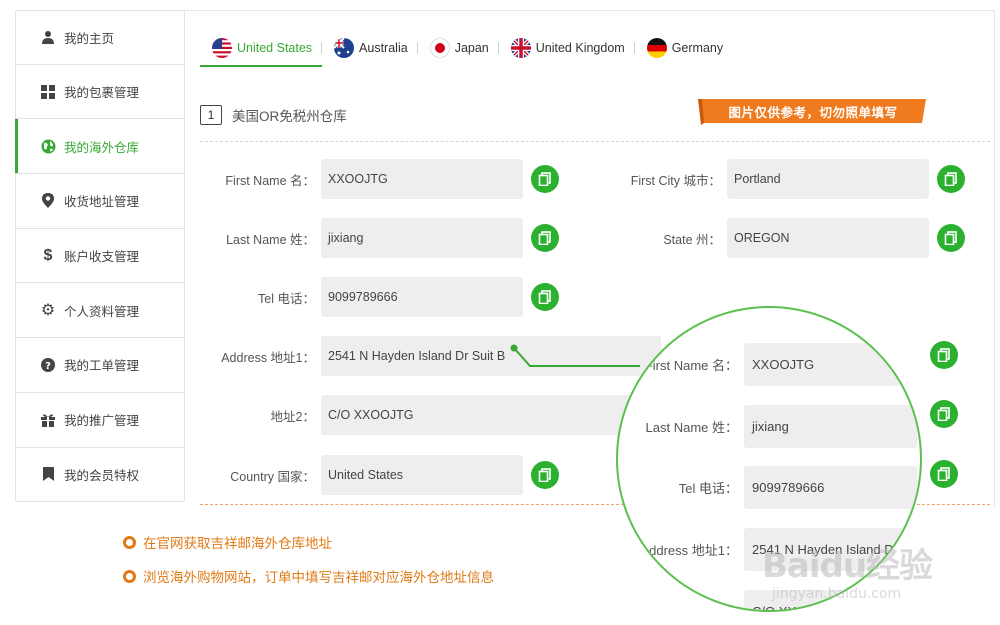  Describe the element at coordinates (222, 48) in the screenshot. I see `us-flag-icon` at that location.